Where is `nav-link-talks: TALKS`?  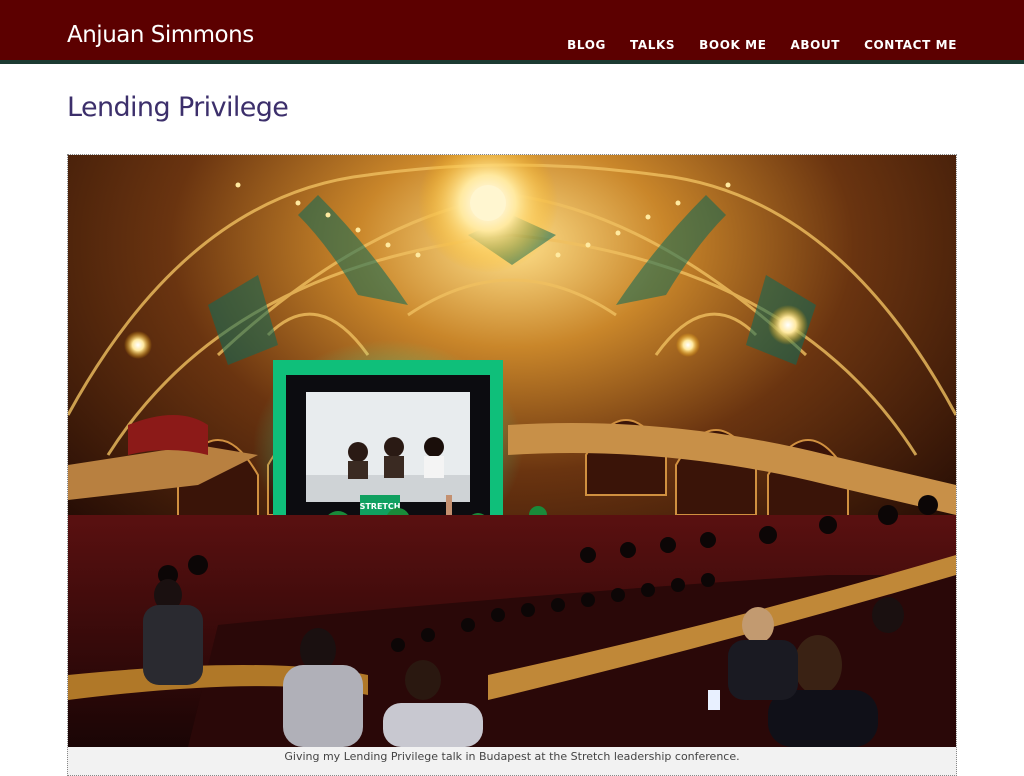
nav-link-talks: TALKS is located at coordinates (652, 45).